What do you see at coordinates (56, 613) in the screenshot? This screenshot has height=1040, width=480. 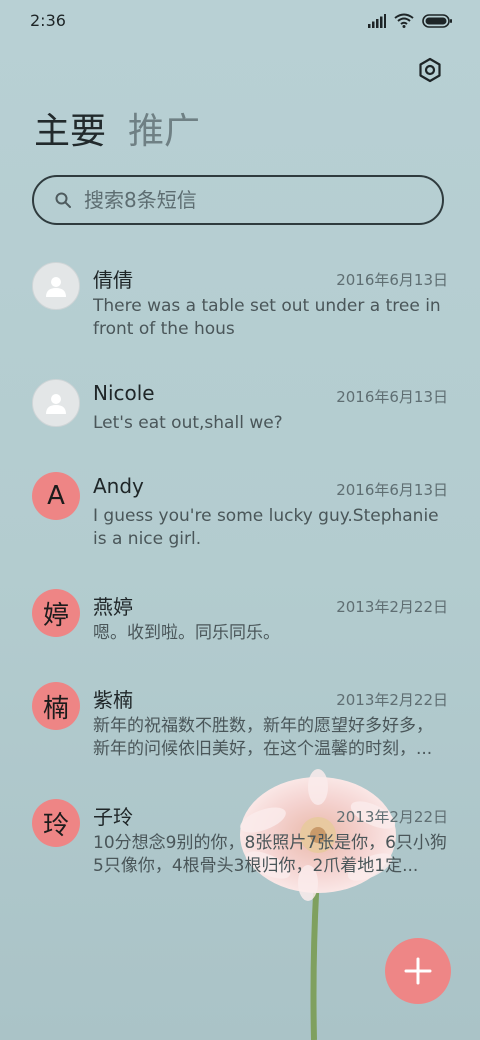 I see `avatar: 婷` at bounding box center [56, 613].